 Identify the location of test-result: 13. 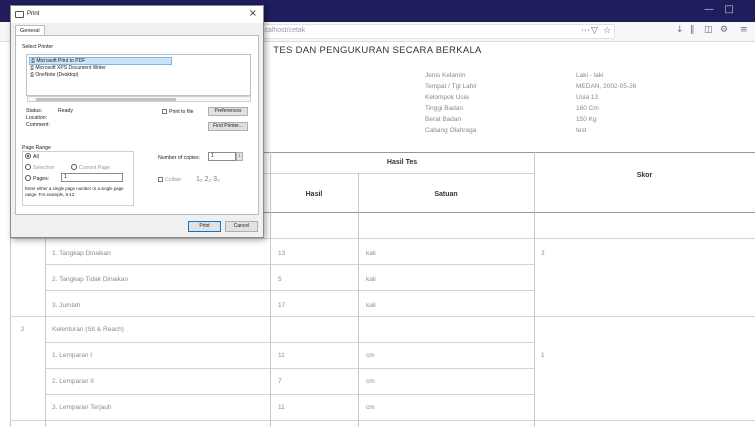
(282, 253).